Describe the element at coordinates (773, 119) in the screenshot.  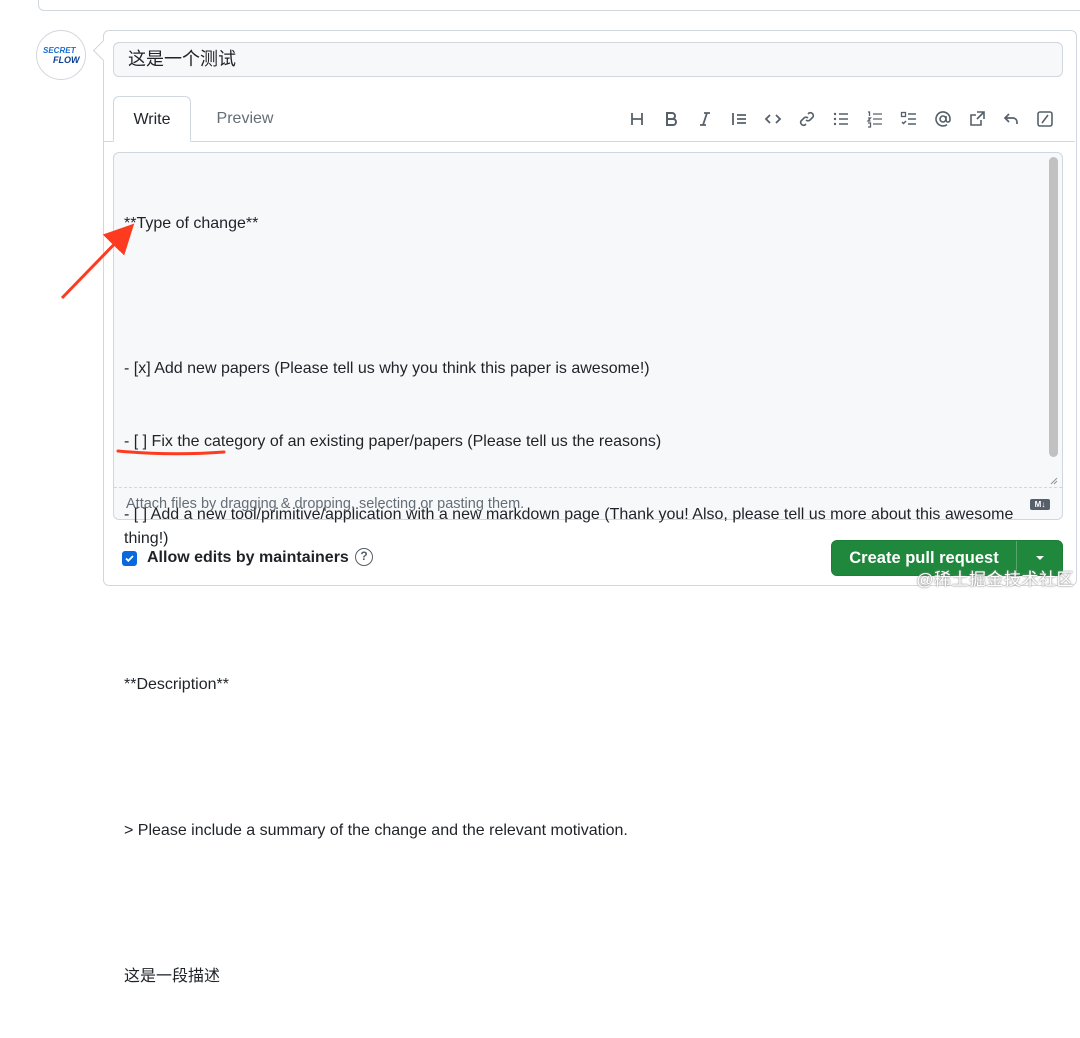
I see `code-icon` at that location.